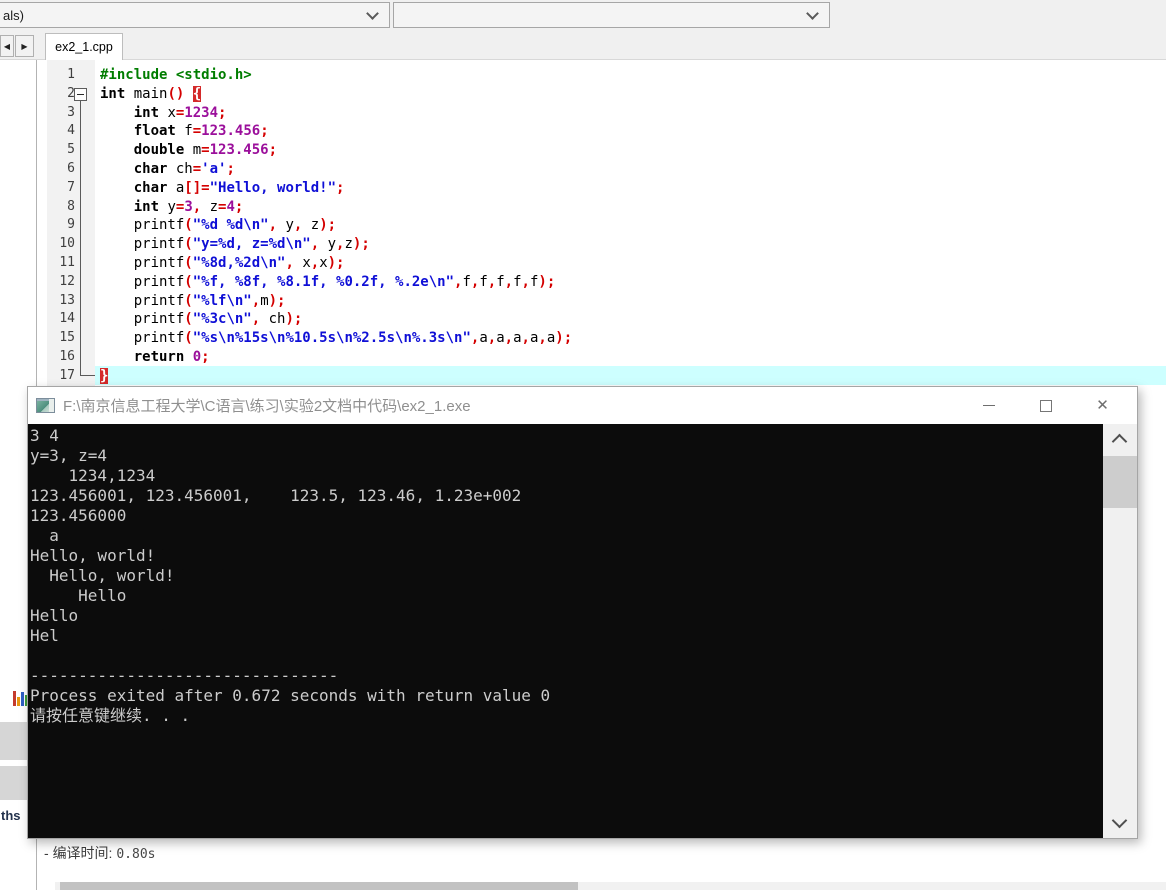 Image resolution: width=1166 pixels, height=890 pixels. I want to click on maximize-icon, so click(1045, 405).